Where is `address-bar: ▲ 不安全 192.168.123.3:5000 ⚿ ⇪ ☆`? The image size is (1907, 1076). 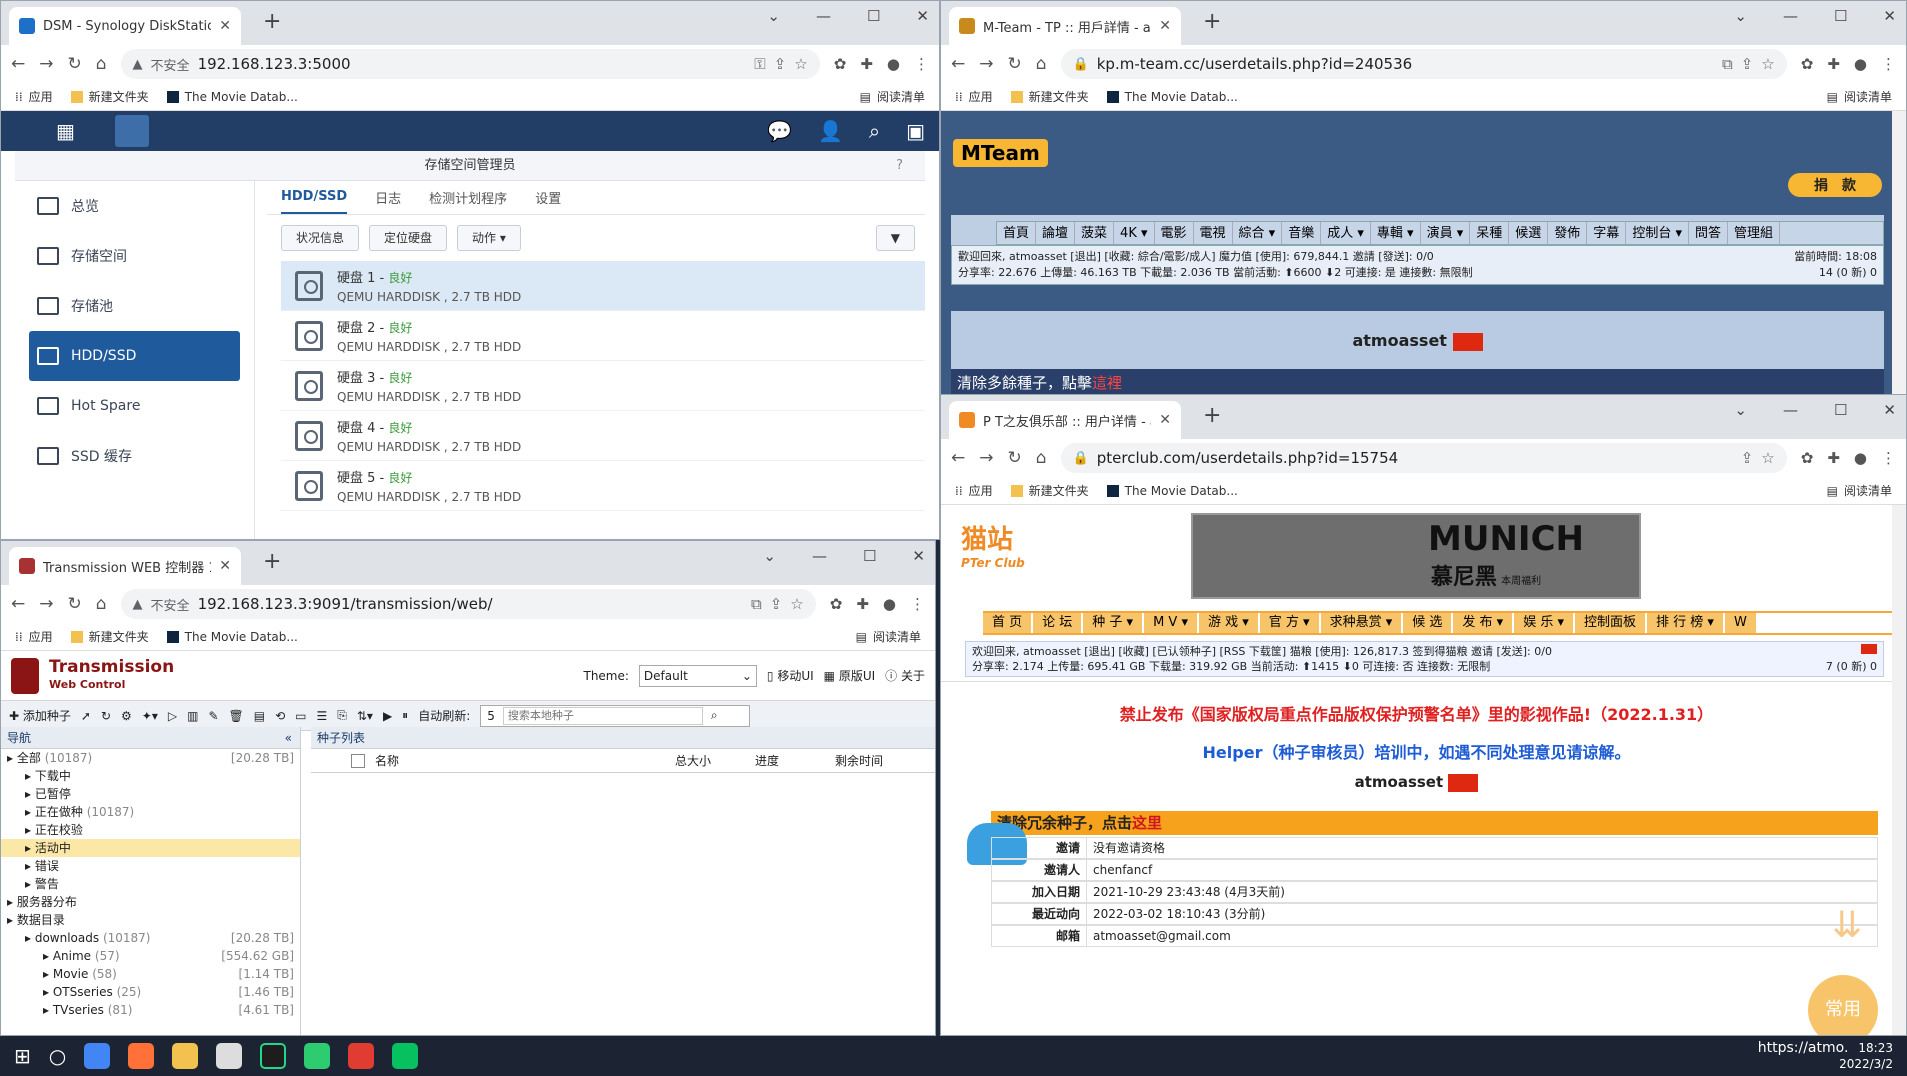
address-bar: ▲ 不安全 192.168.123.3:5000 ⚿ ⇪ ☆ is located at coordinates (470, 64).